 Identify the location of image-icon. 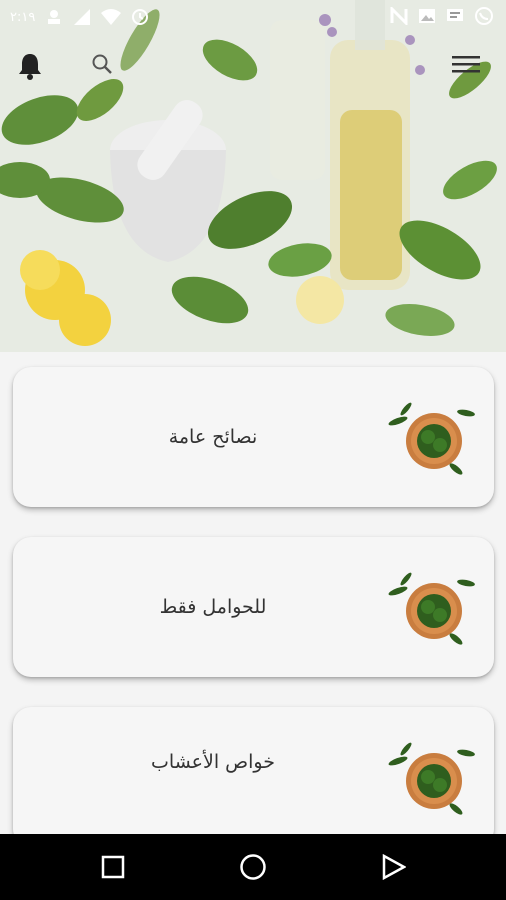
(427, 16).